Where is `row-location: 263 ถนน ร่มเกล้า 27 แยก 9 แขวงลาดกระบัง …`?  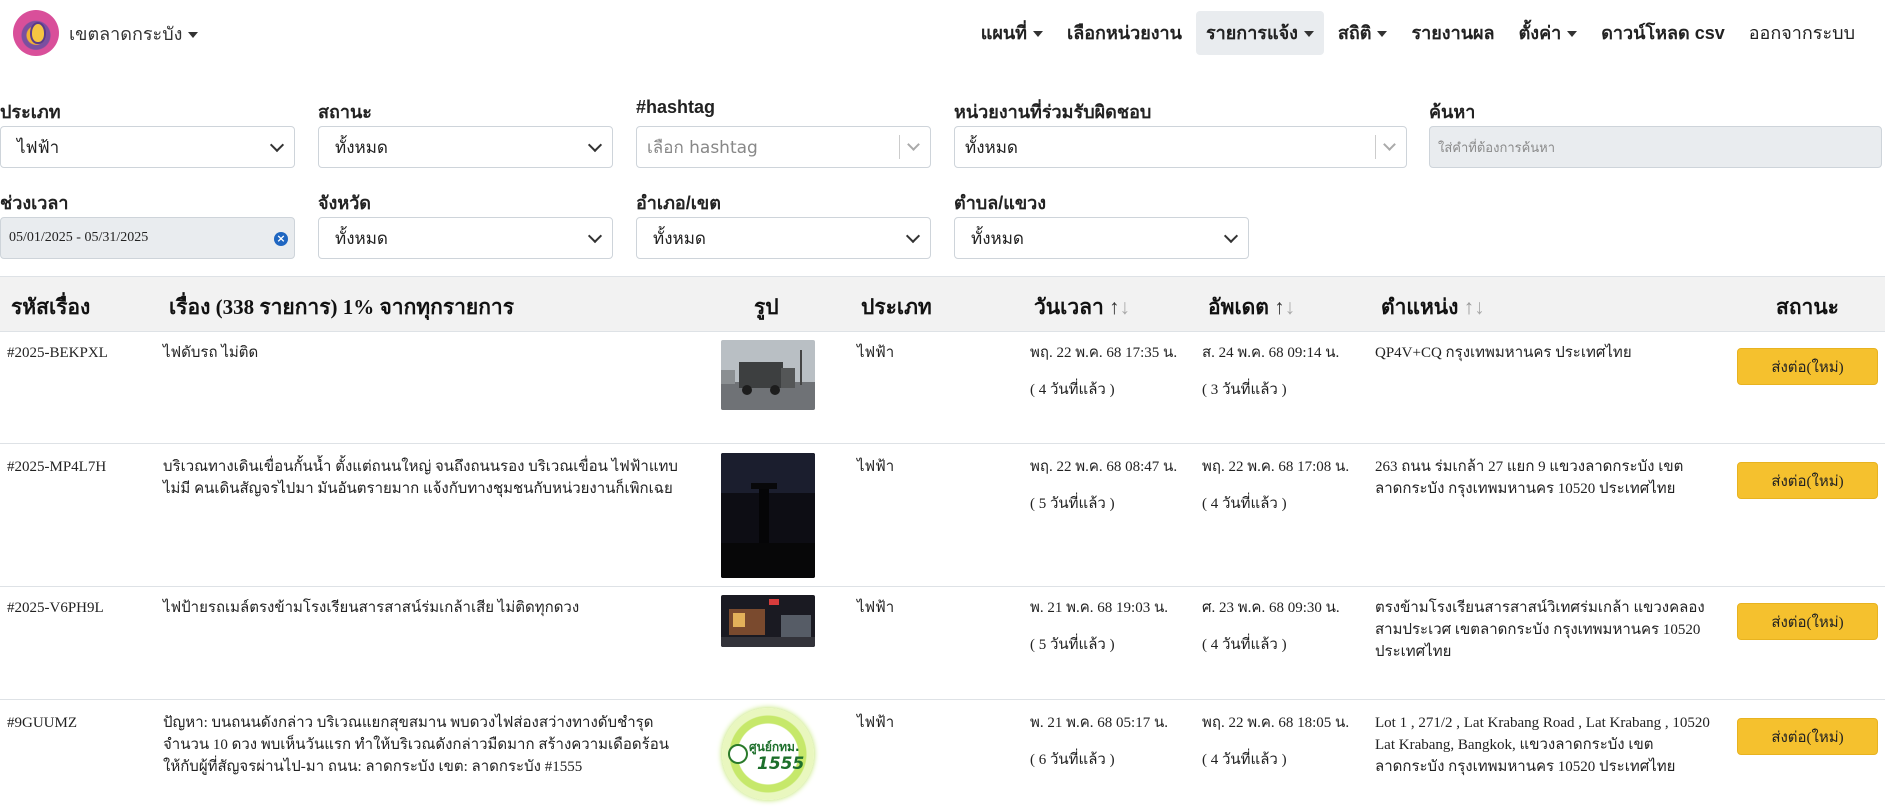
row-location: 263 ถนน ร่มเกล้า 27 แยก 9 แขวงลาดกระบัง … is located at coordinates (1529, 478).